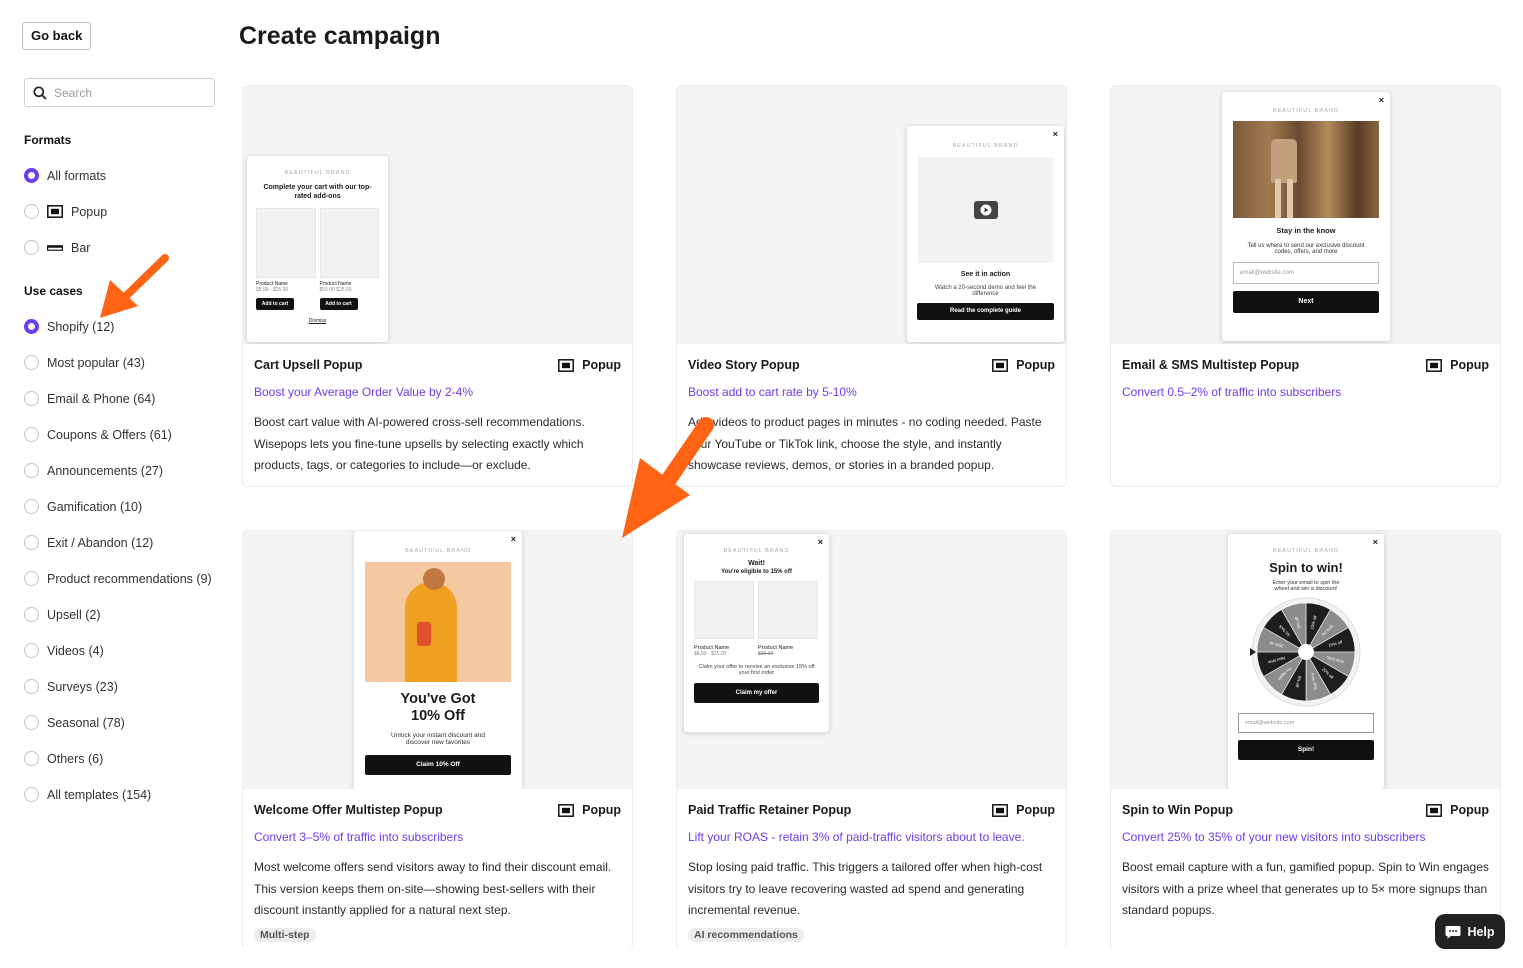 The width and height of the screenshot is (1523, 968). I want to click on preview-heading: Spin to win!, so click(1306, 567).